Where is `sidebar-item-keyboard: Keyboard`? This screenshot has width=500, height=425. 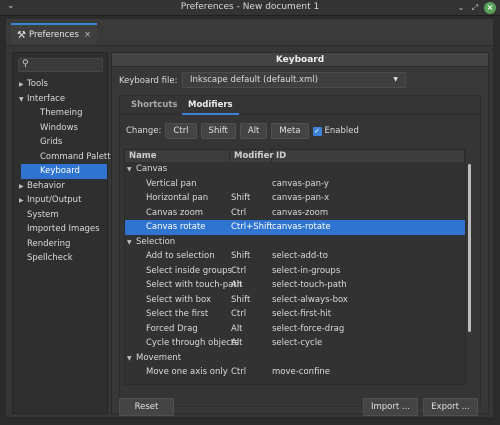
sidebar-item-keyboard: Keyboard is located at coordinates (64, 171).